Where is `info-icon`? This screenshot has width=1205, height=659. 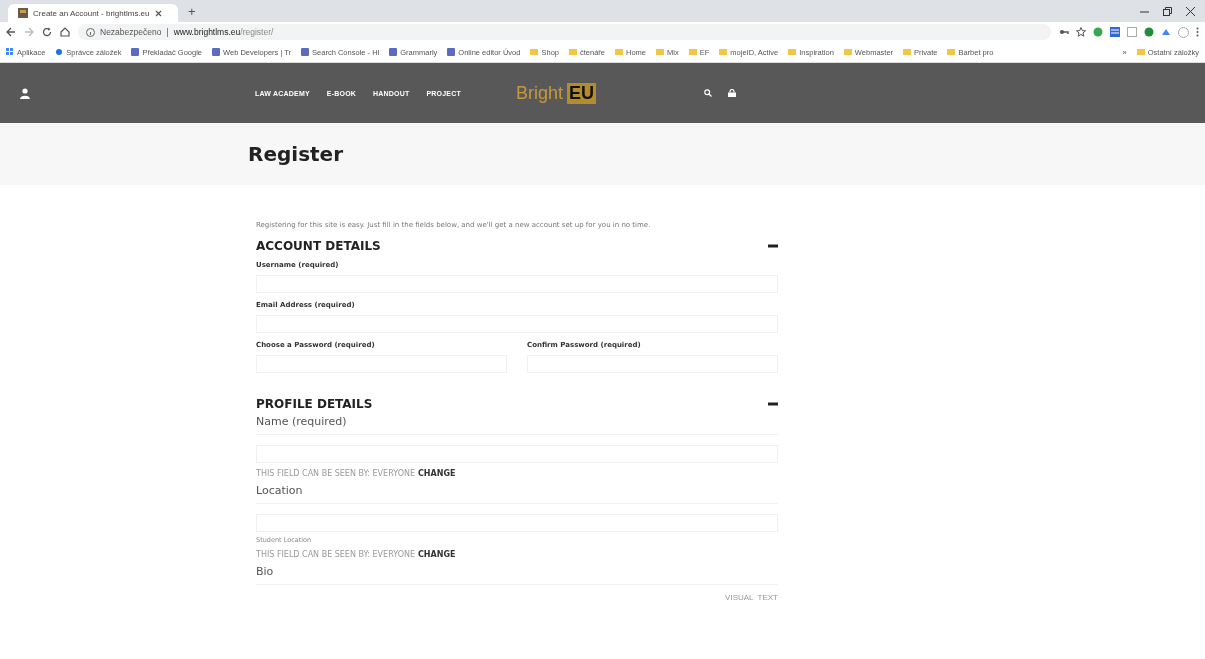
info-icon is located at coordinates (90, 32).